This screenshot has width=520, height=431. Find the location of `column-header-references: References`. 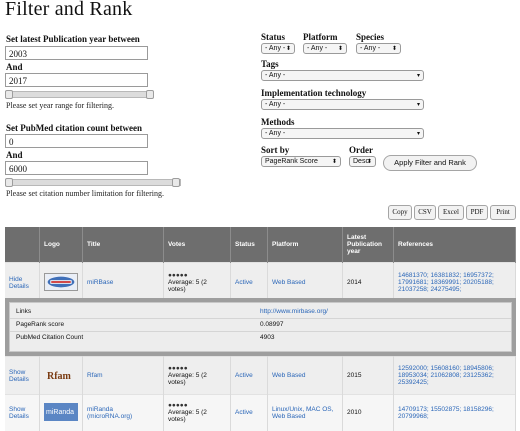

column-header-references: References is located at coordinates (454, 245).